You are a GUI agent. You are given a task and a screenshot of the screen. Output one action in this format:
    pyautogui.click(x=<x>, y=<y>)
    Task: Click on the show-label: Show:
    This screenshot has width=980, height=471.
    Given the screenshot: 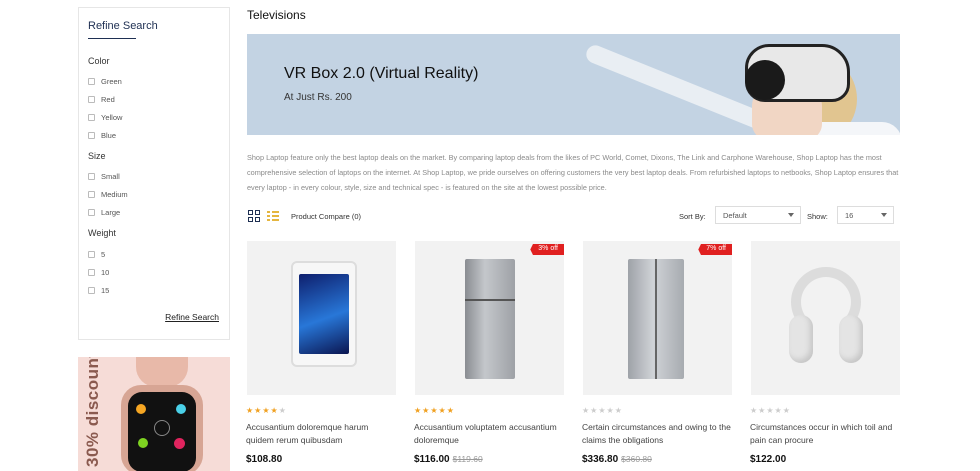 What is the action you would take?
    pyautogui.click(x=817, y=216)
    